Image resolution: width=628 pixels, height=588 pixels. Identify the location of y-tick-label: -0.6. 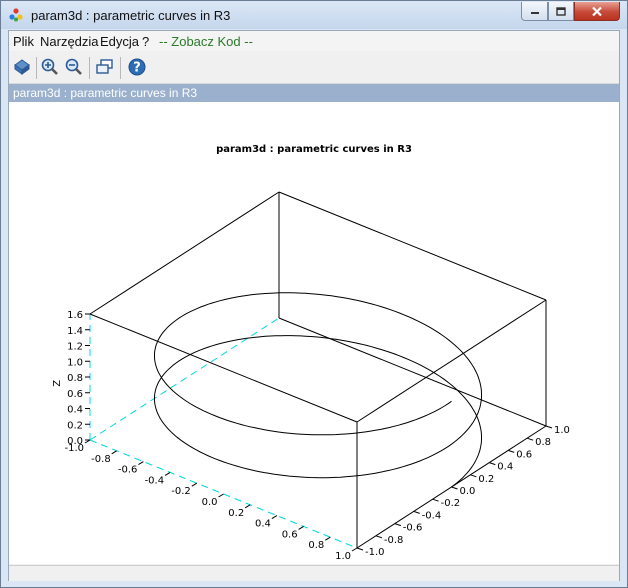
(413, 528).